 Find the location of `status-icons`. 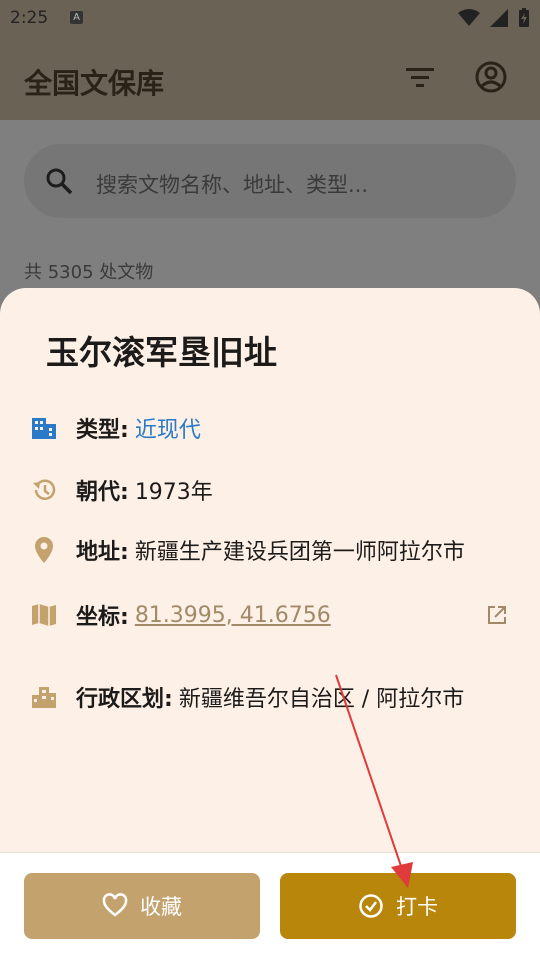

status-icons is located at coordinates (494, 18).